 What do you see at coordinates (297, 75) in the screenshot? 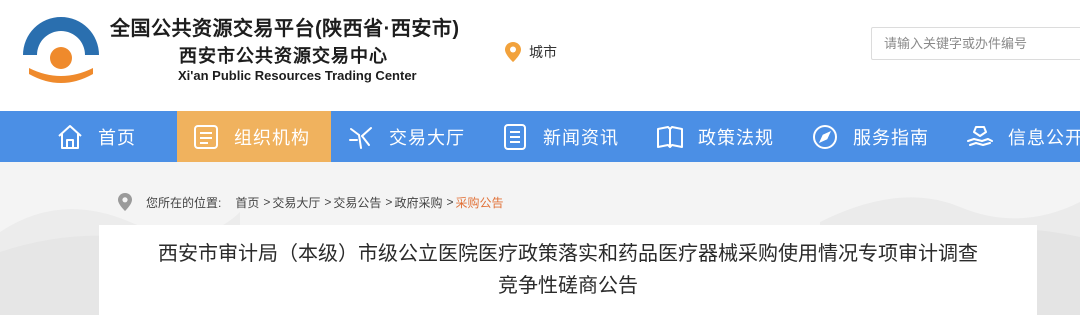
I see `center-name-en: Xi'an Public Resources Trading Center` at bounding box center [297, 75].